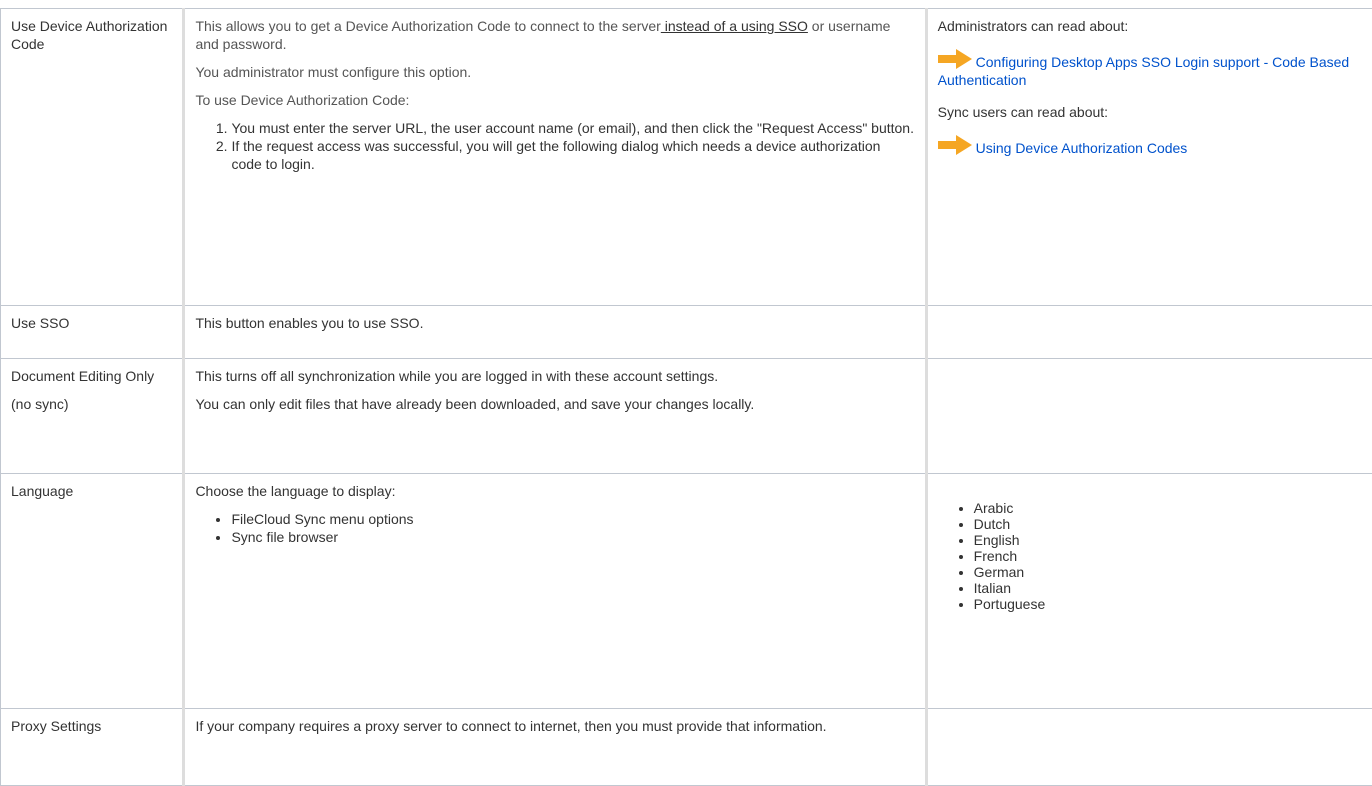 The image size is (1372, 786). What do you see at coordinates (1171, 556) in the screenshot?
I see `language-item: French` at bounding box center [1171, 556].